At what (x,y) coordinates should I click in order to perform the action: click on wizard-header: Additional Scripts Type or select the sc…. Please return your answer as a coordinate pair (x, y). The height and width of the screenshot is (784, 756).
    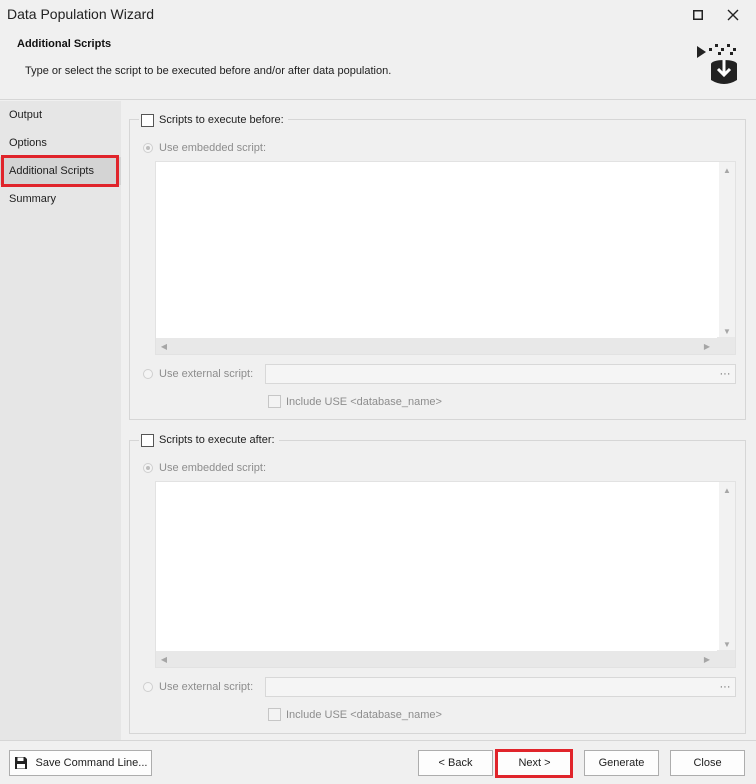
    Looking at the image, I should click on (378, 65).